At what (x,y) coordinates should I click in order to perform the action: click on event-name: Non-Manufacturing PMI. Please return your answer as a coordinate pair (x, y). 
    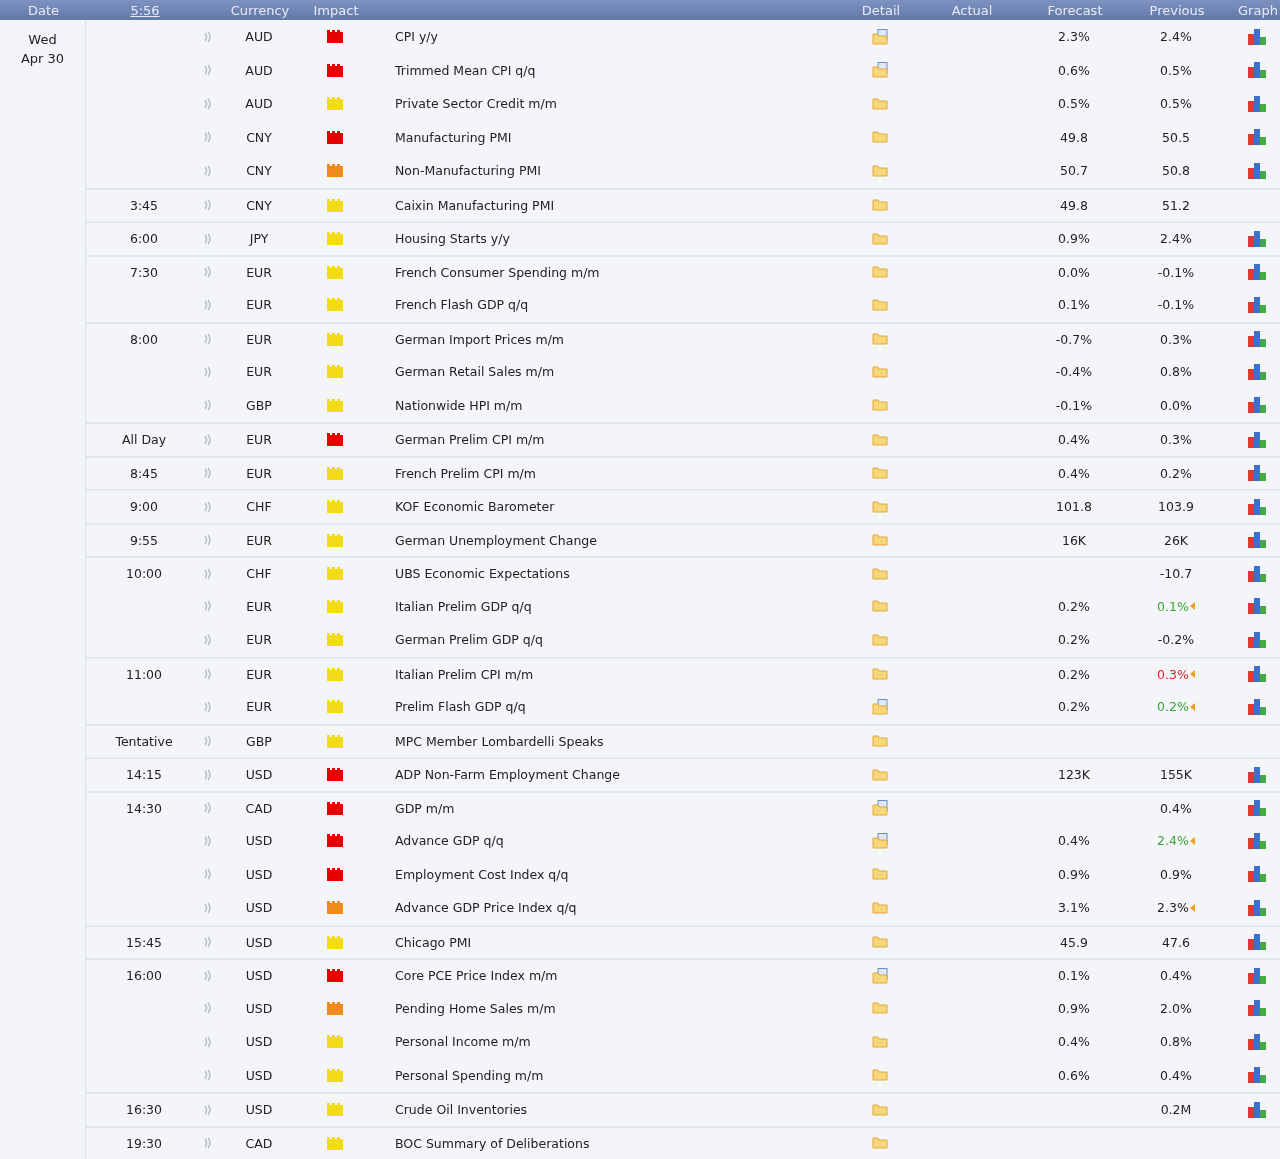
    Looking at the image, I should click on (607, 171).